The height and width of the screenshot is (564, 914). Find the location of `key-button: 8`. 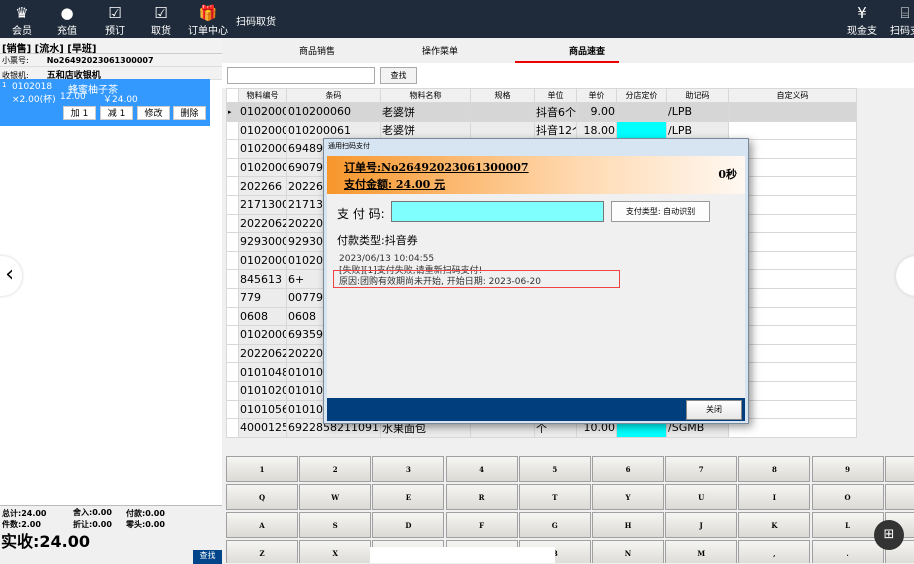

key-button: 8 is located at coordinates (774, 469).